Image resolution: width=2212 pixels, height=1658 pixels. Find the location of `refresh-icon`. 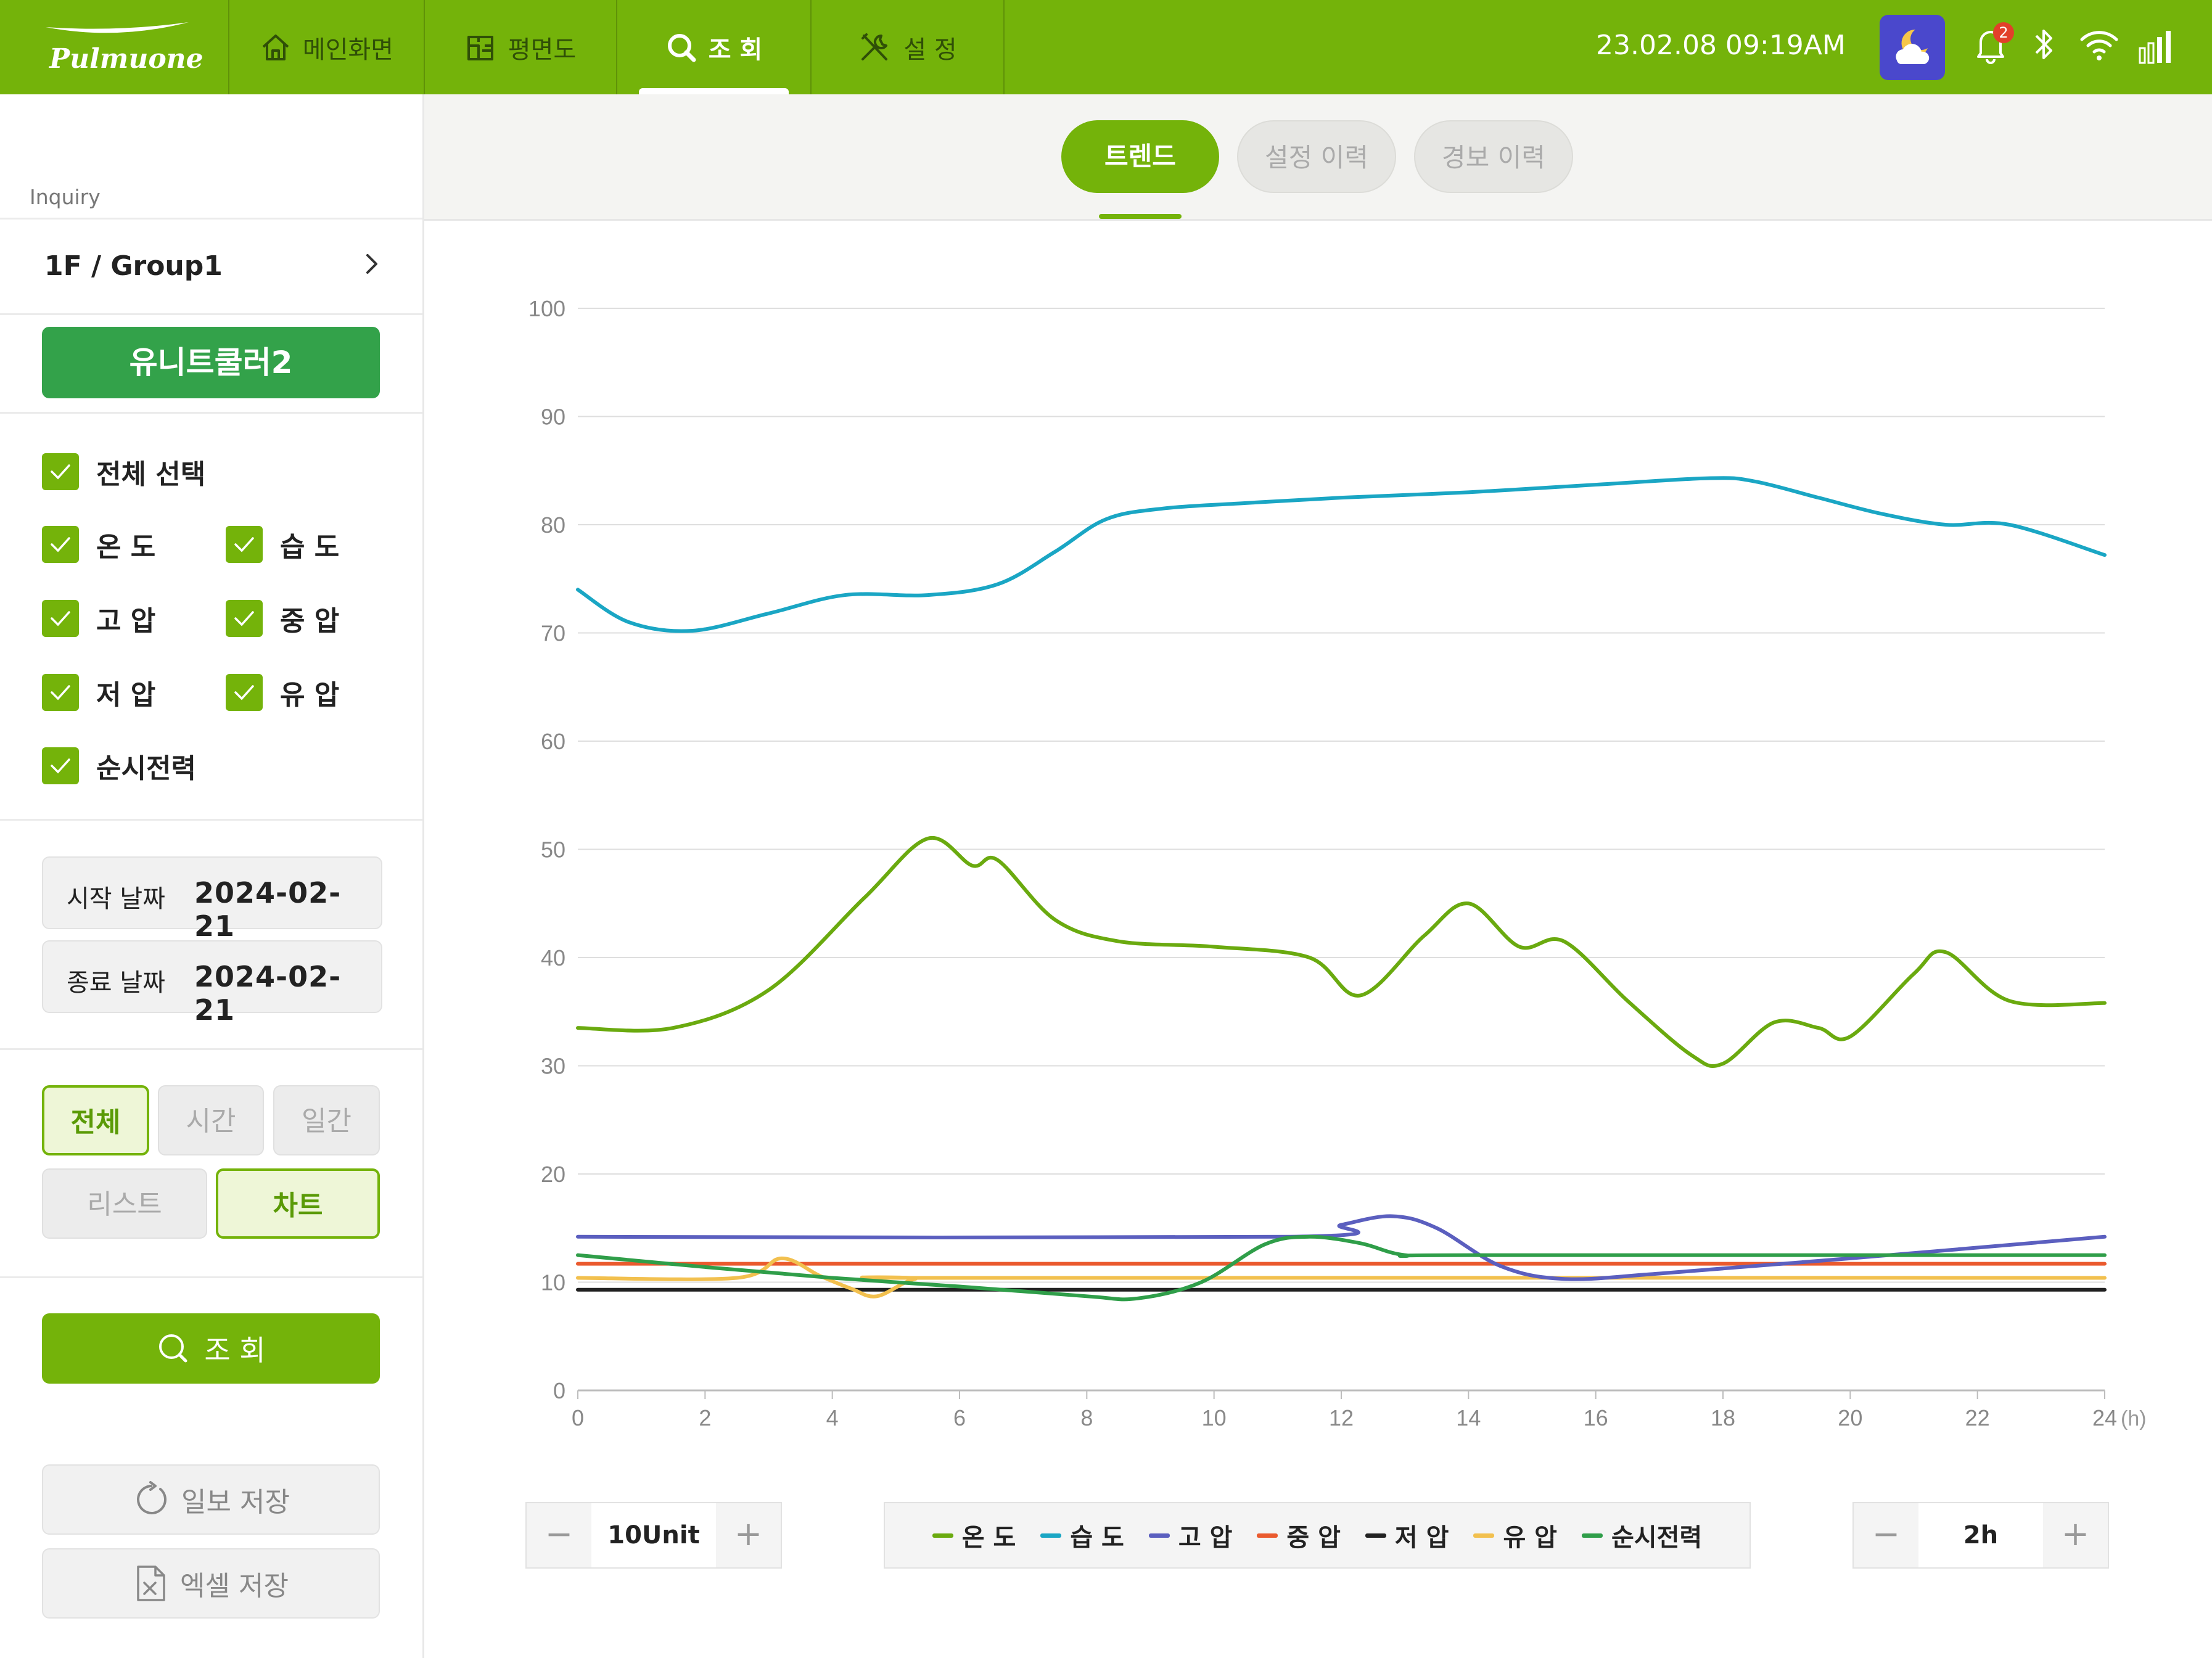

refresh-icon is located at coordinates (152, 1497).